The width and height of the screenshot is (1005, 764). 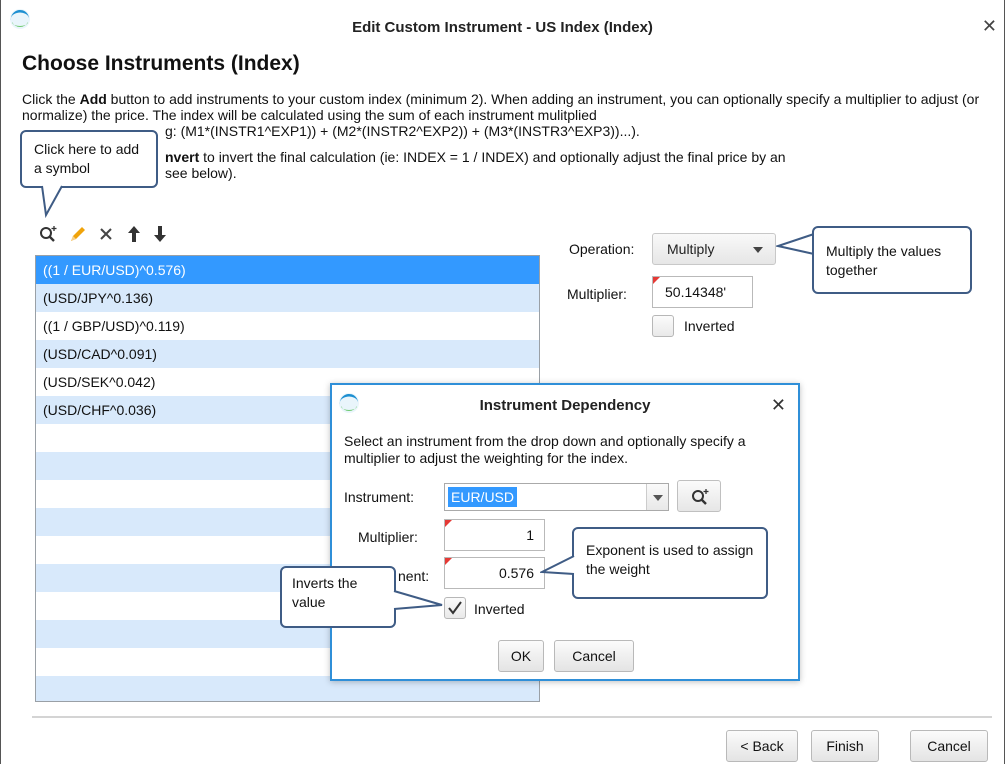 I want to click on inverted-checkbox, so click(x=663, y=326).